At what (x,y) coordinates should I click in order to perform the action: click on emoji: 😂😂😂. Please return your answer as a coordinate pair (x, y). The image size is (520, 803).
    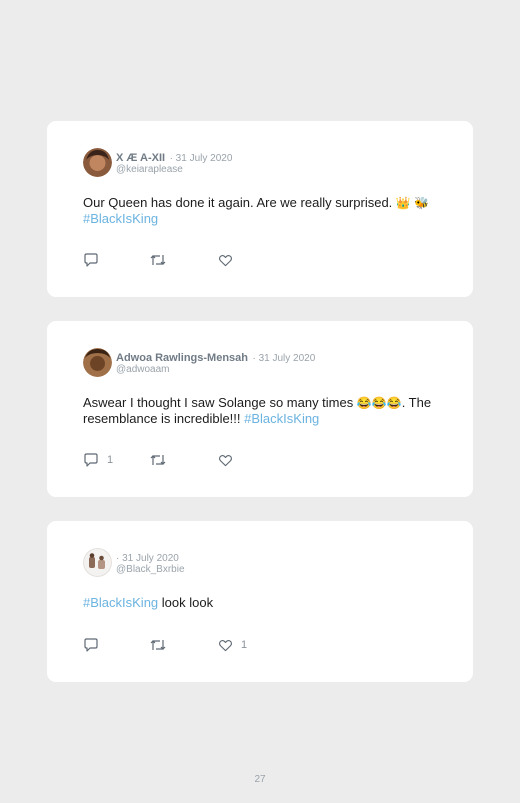
    Looking at the image, I should click on (379, 403).